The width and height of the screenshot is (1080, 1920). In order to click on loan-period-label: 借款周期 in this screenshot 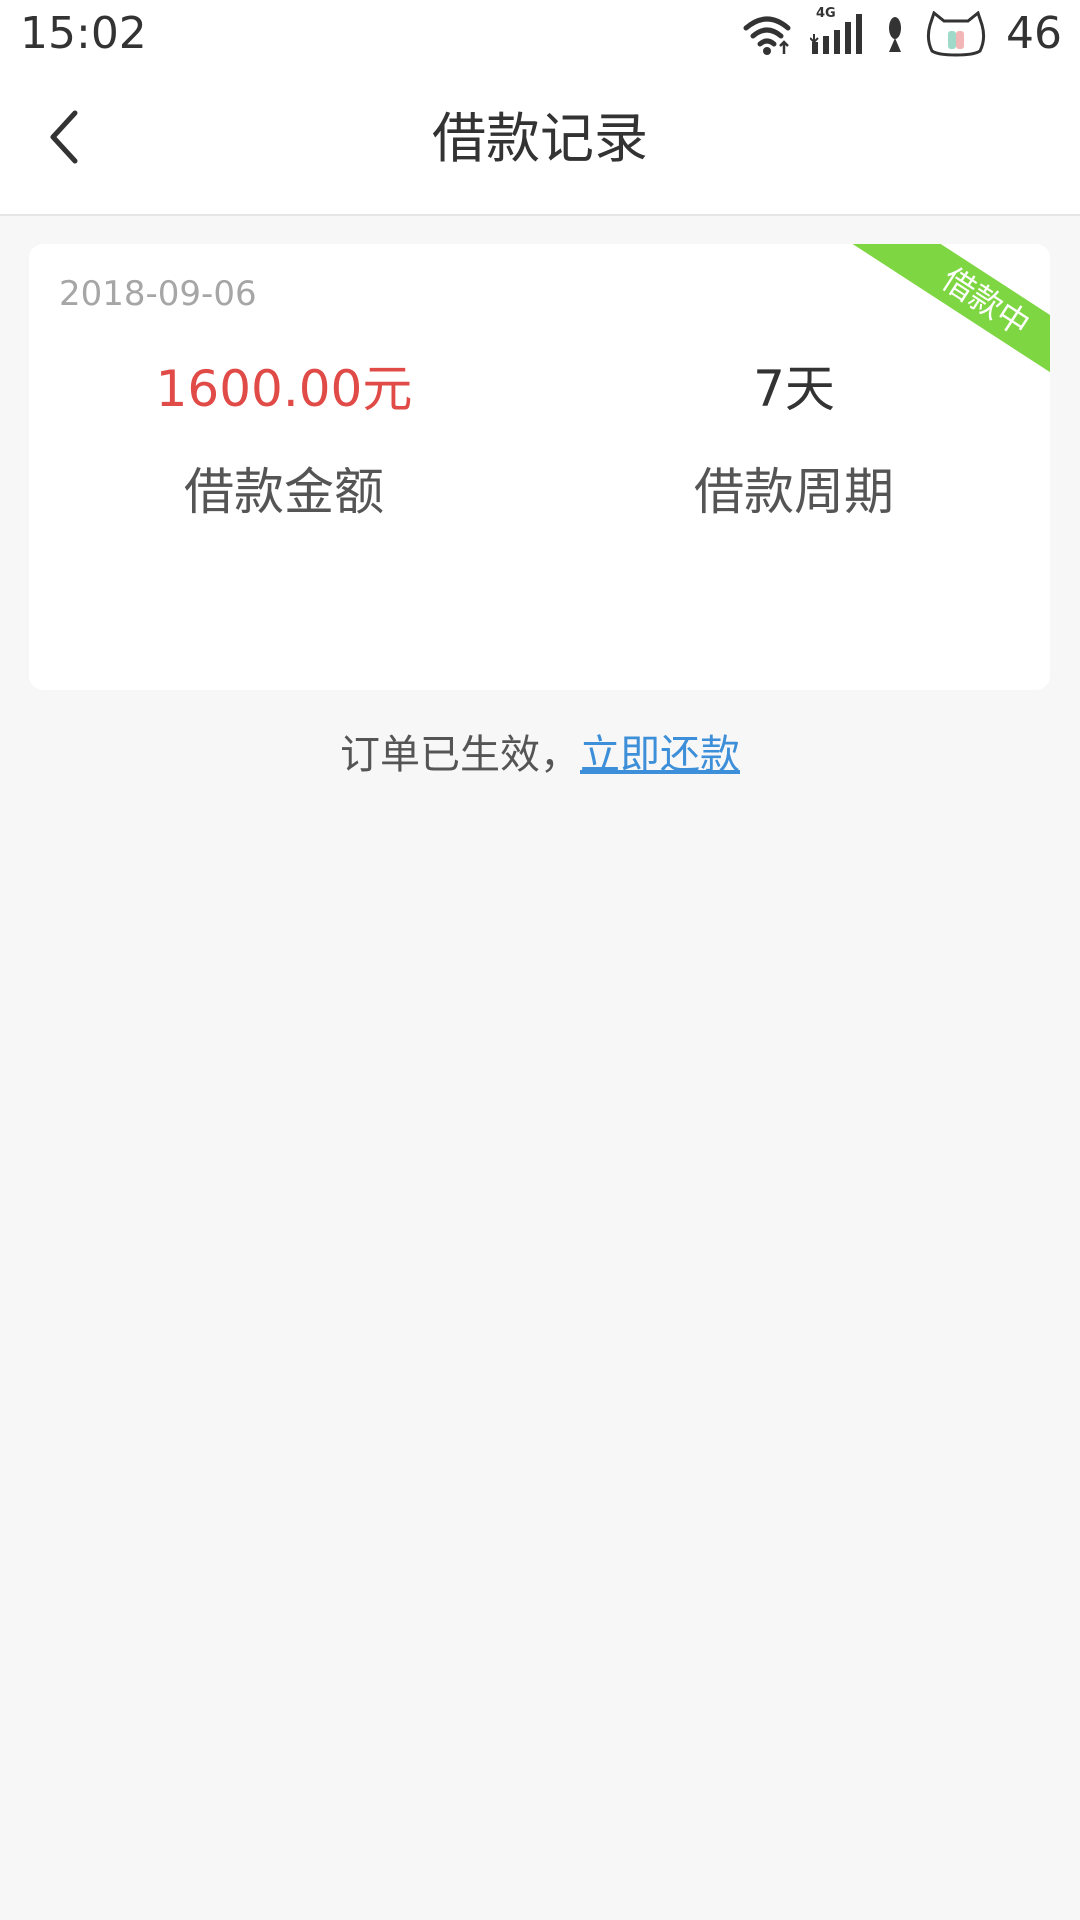, I will do `click(794, 492)`.